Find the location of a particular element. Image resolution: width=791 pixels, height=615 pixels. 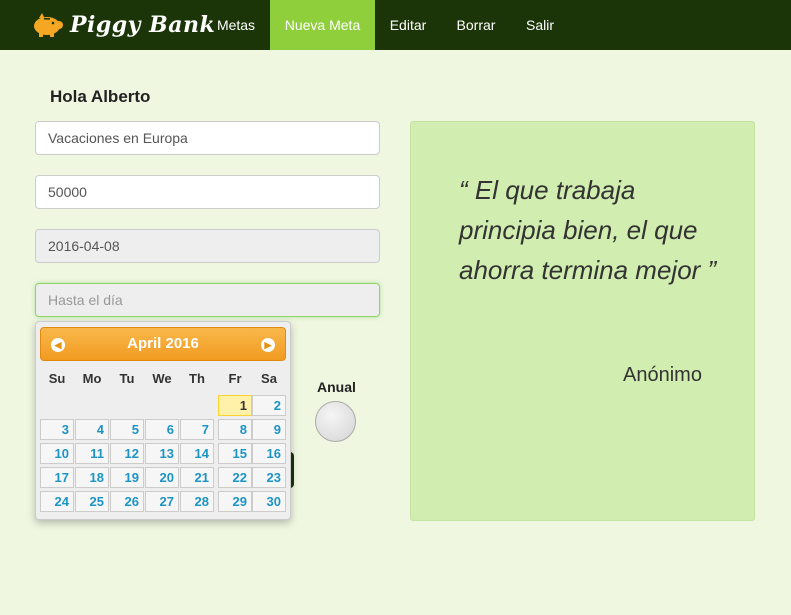

piggy-bank-icon is located at coordinates (48, 25).